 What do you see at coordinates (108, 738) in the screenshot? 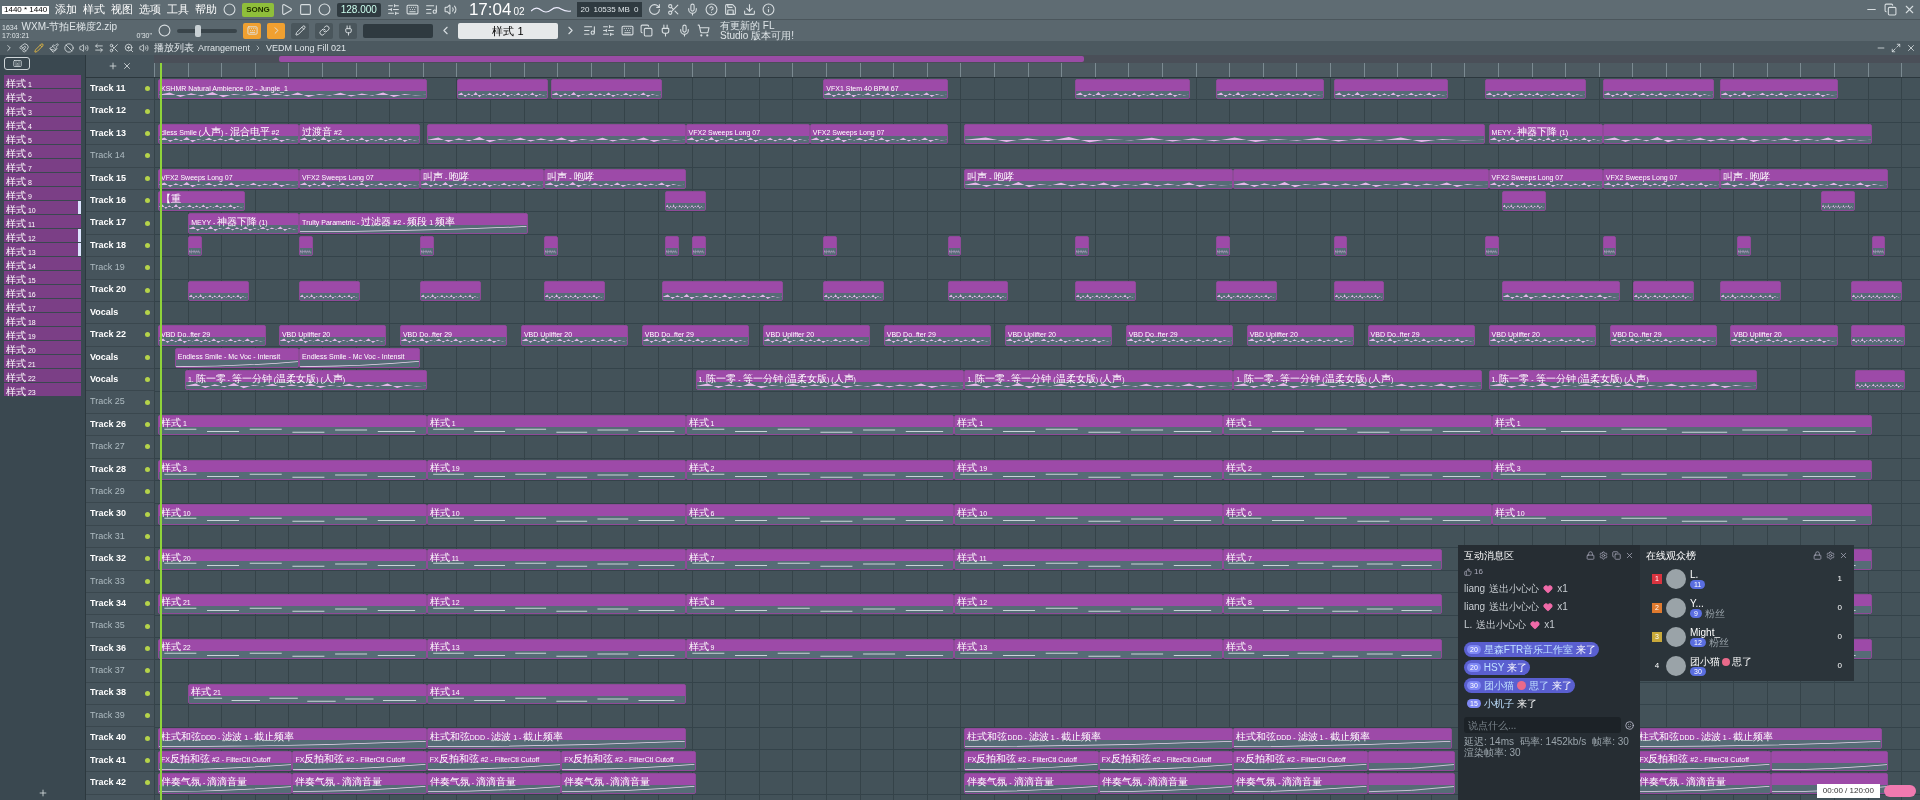
I see `track-name: Track 40` at bounding box center [108, 738].